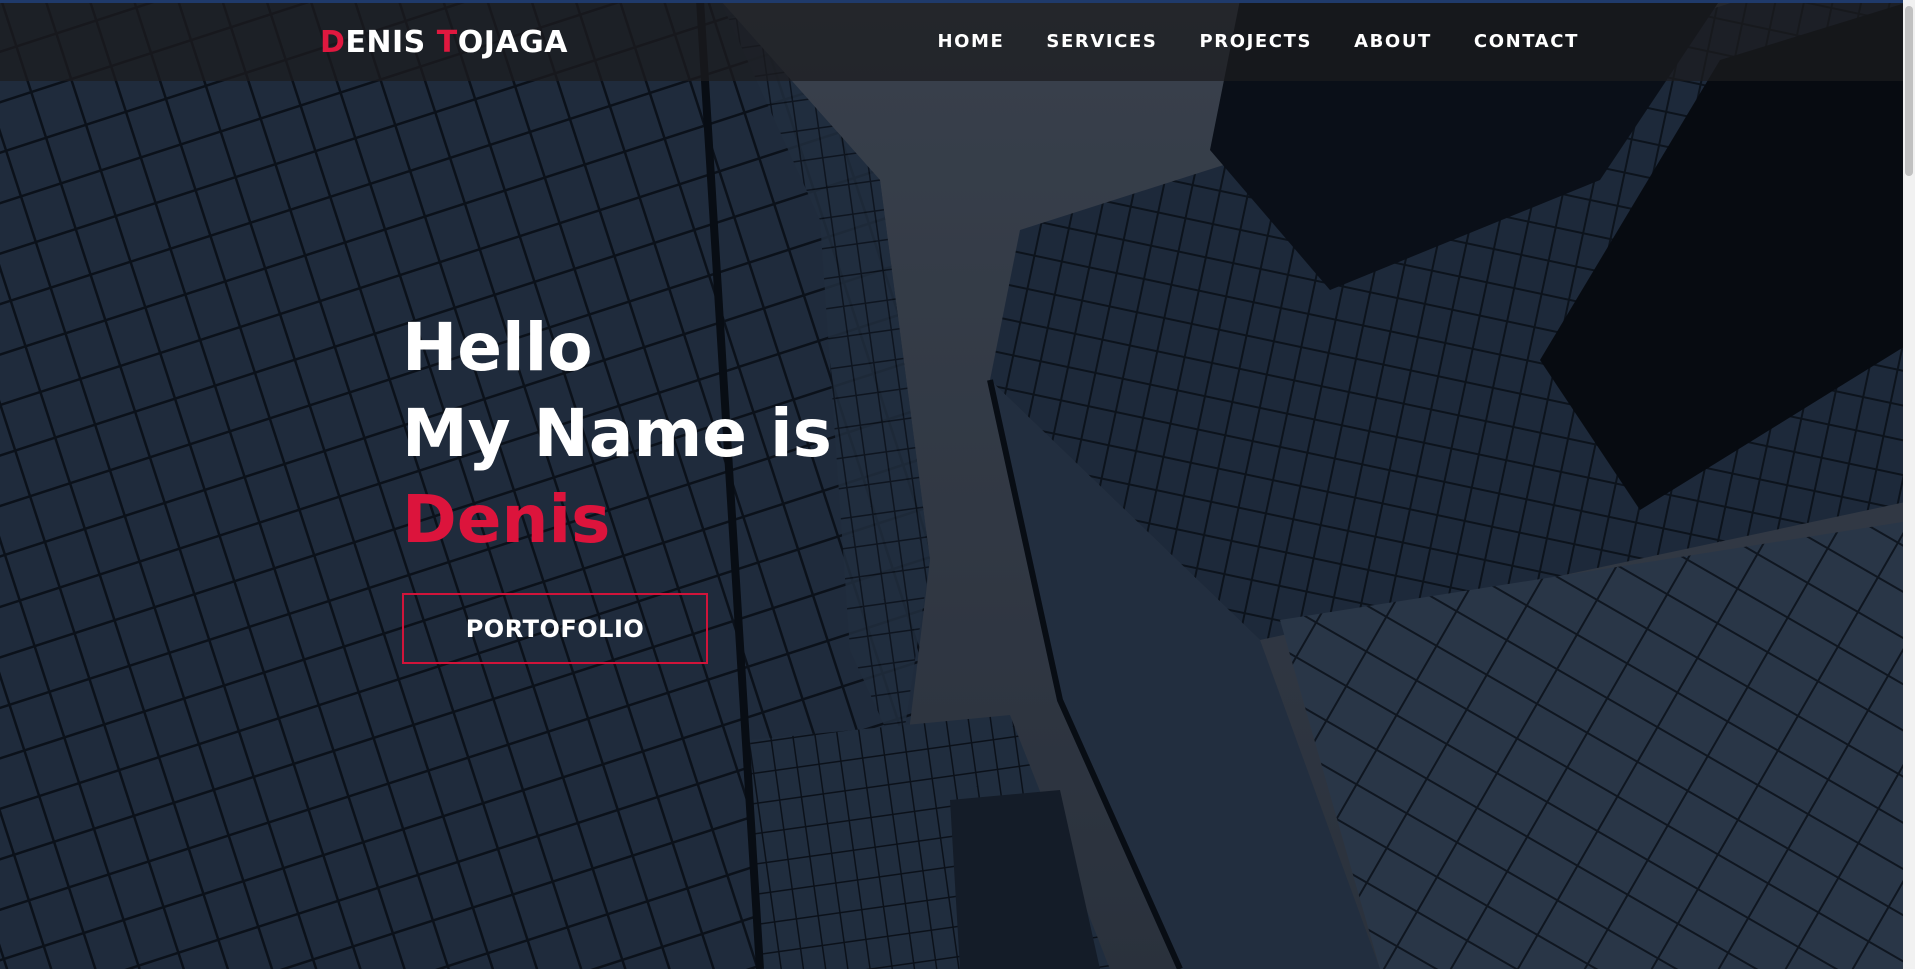 The image size is (1915, 969). I want to click on page-scrollbar, so click(1909, 484).